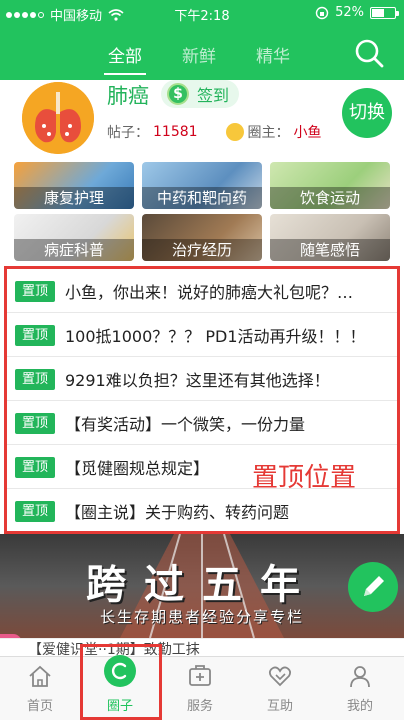 The width and height of the screenshot is (404, 720). I want to click on banner-headline: 跨过五年, so click(202, 585).